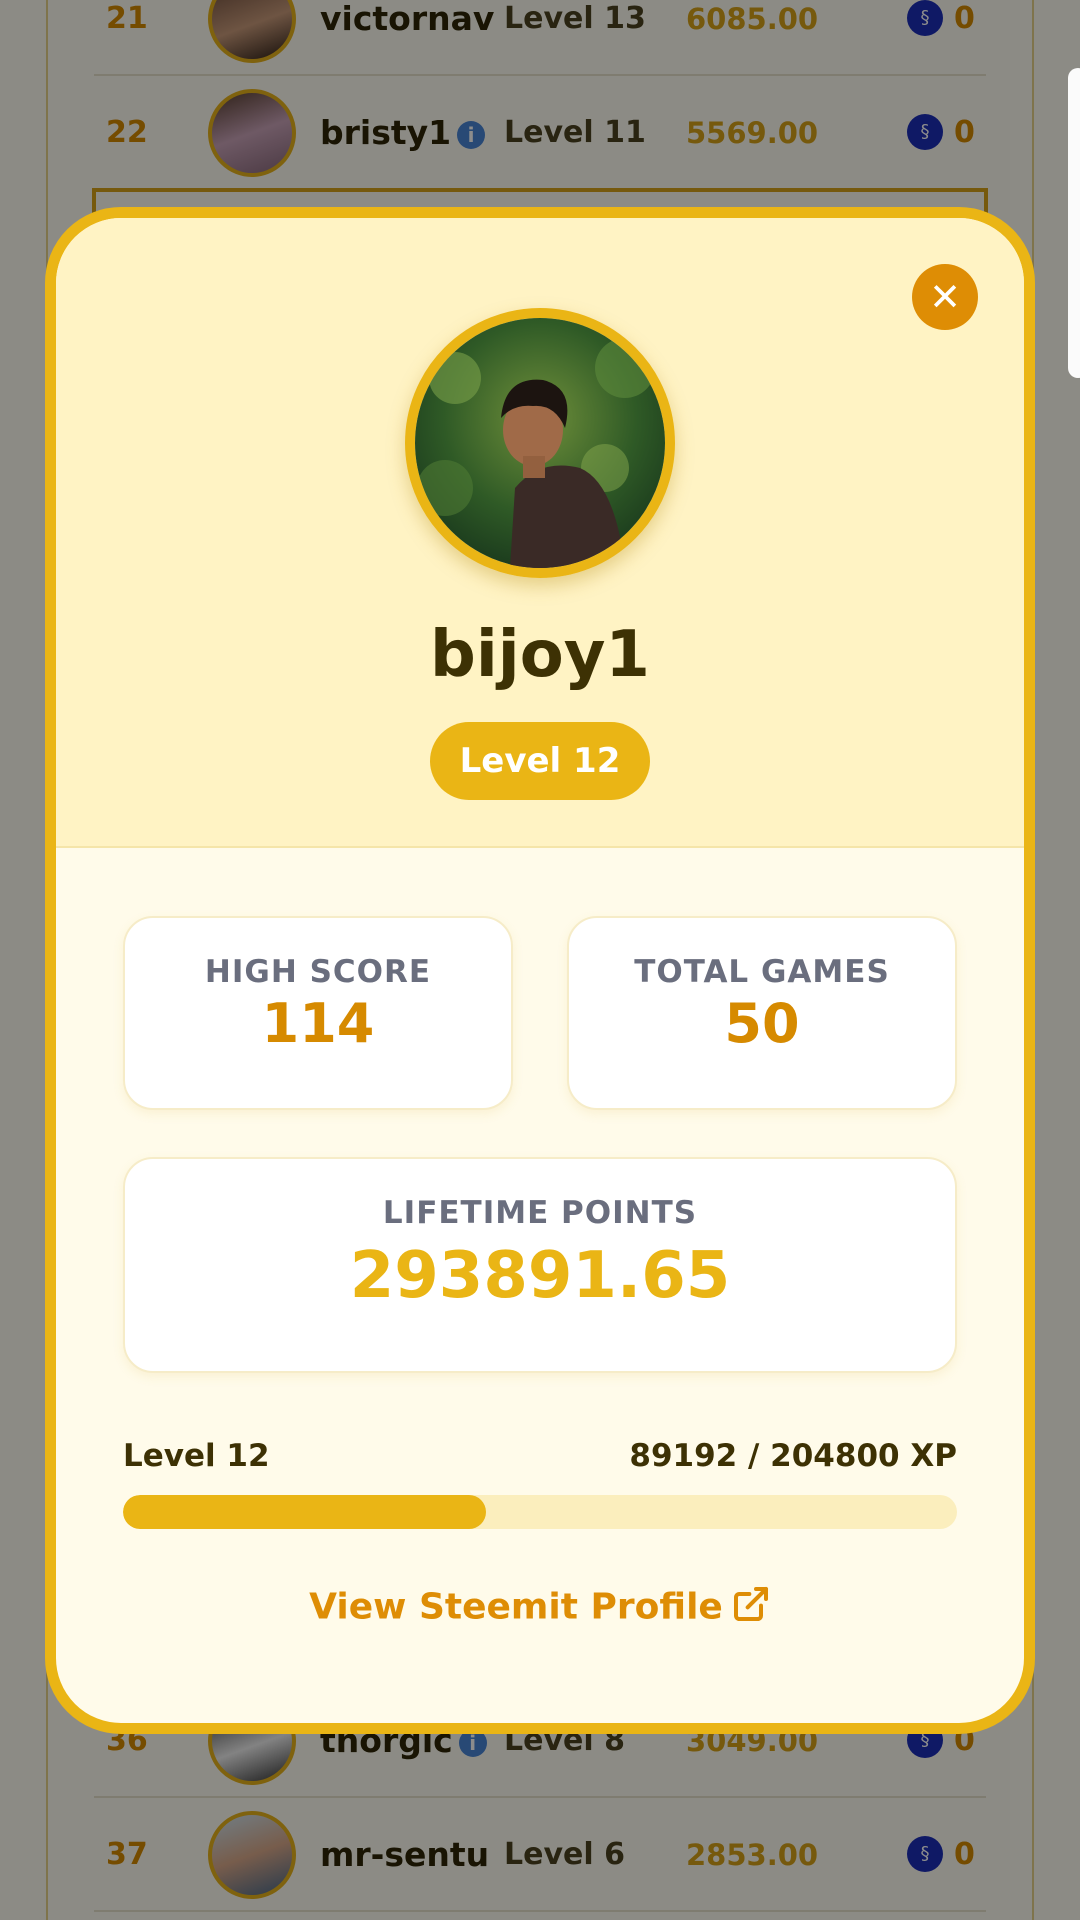 This screenshot has width=1080, height=1920. I want to click on lifetime-points-value: 293891.65, so click(540, 1276).